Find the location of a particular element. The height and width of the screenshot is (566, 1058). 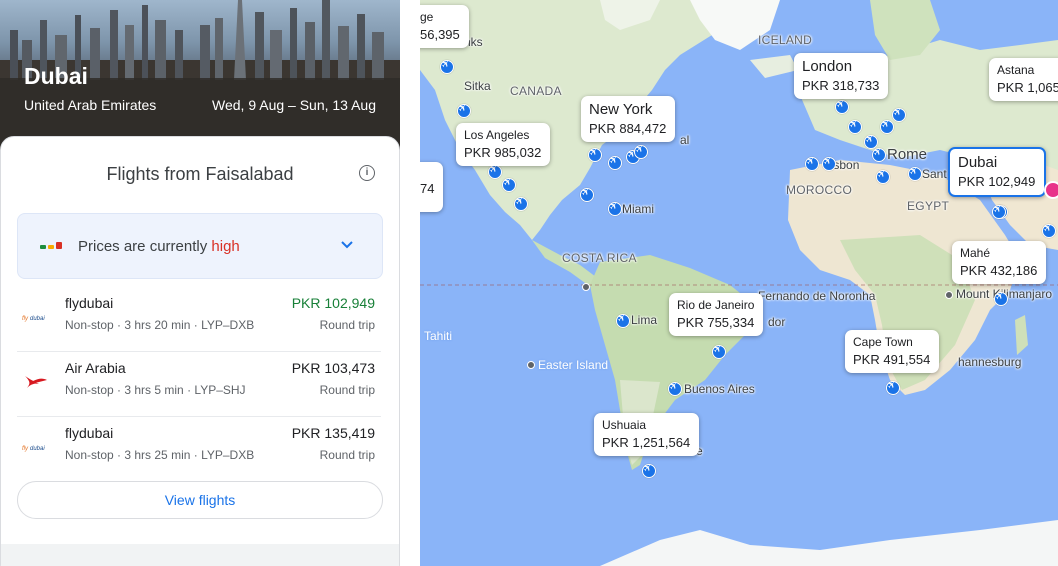

map-label-morocco: MOROCCO is located at coordinates (819, 190).